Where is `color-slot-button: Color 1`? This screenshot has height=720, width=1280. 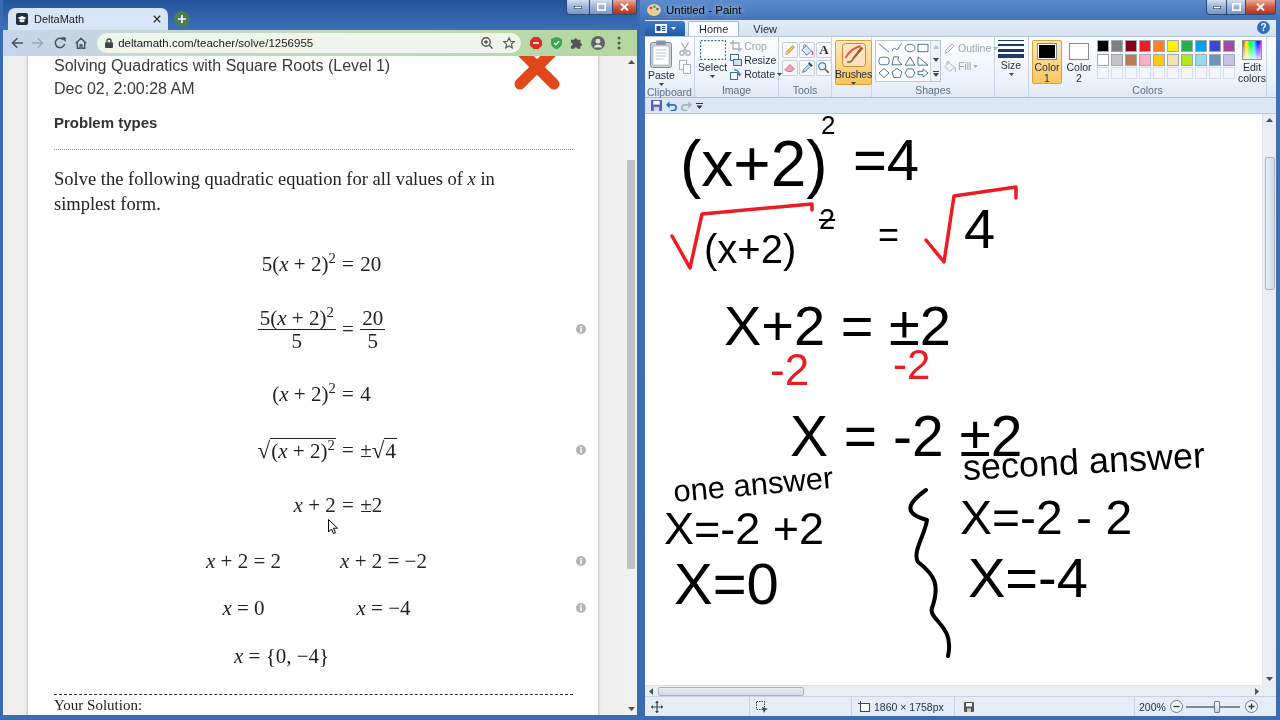 color-slot-button: Color 1 is located at coordinates (1047, 62).